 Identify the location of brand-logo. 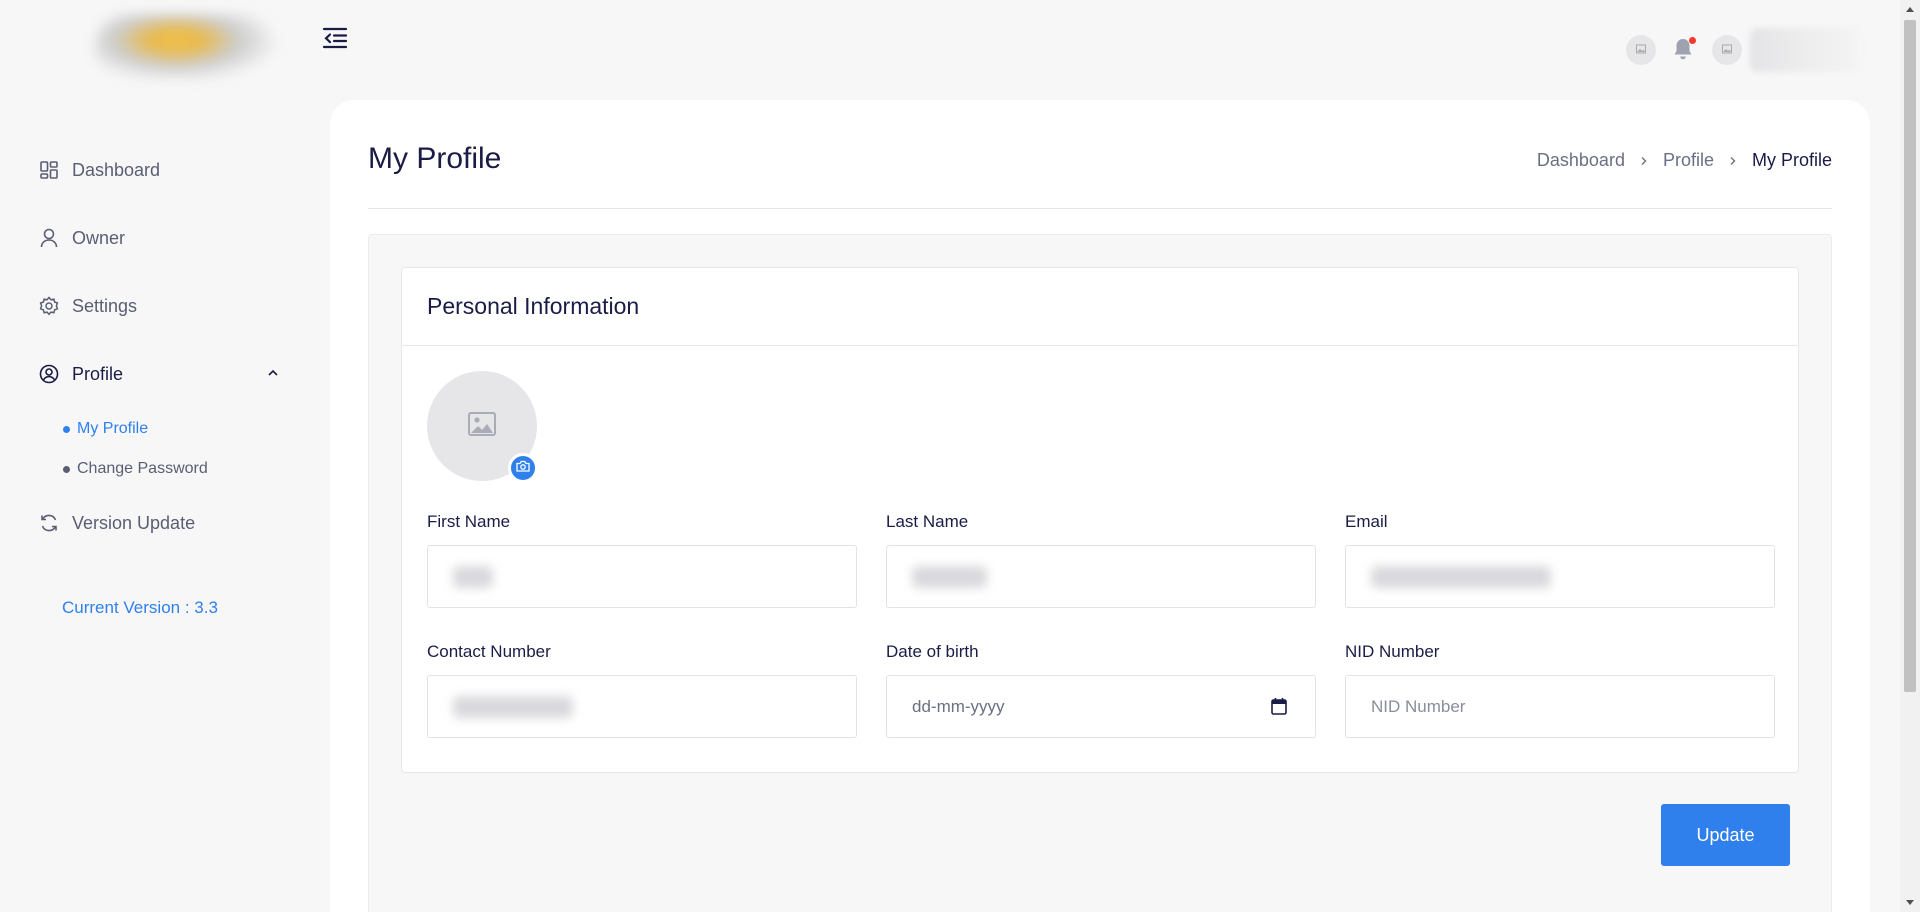
(185, 47).